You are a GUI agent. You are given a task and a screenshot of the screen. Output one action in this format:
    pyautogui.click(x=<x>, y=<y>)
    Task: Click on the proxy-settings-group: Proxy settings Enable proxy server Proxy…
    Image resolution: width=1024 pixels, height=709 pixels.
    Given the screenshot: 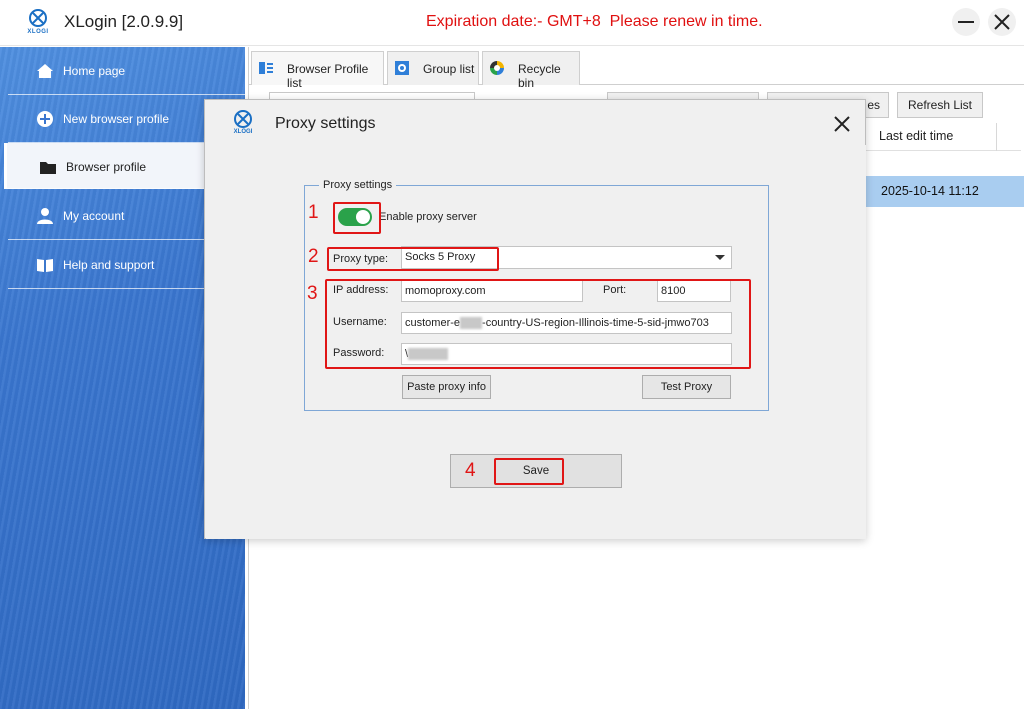 What is the action you would take?
    pyautogui.click(x=536, y=295)
    